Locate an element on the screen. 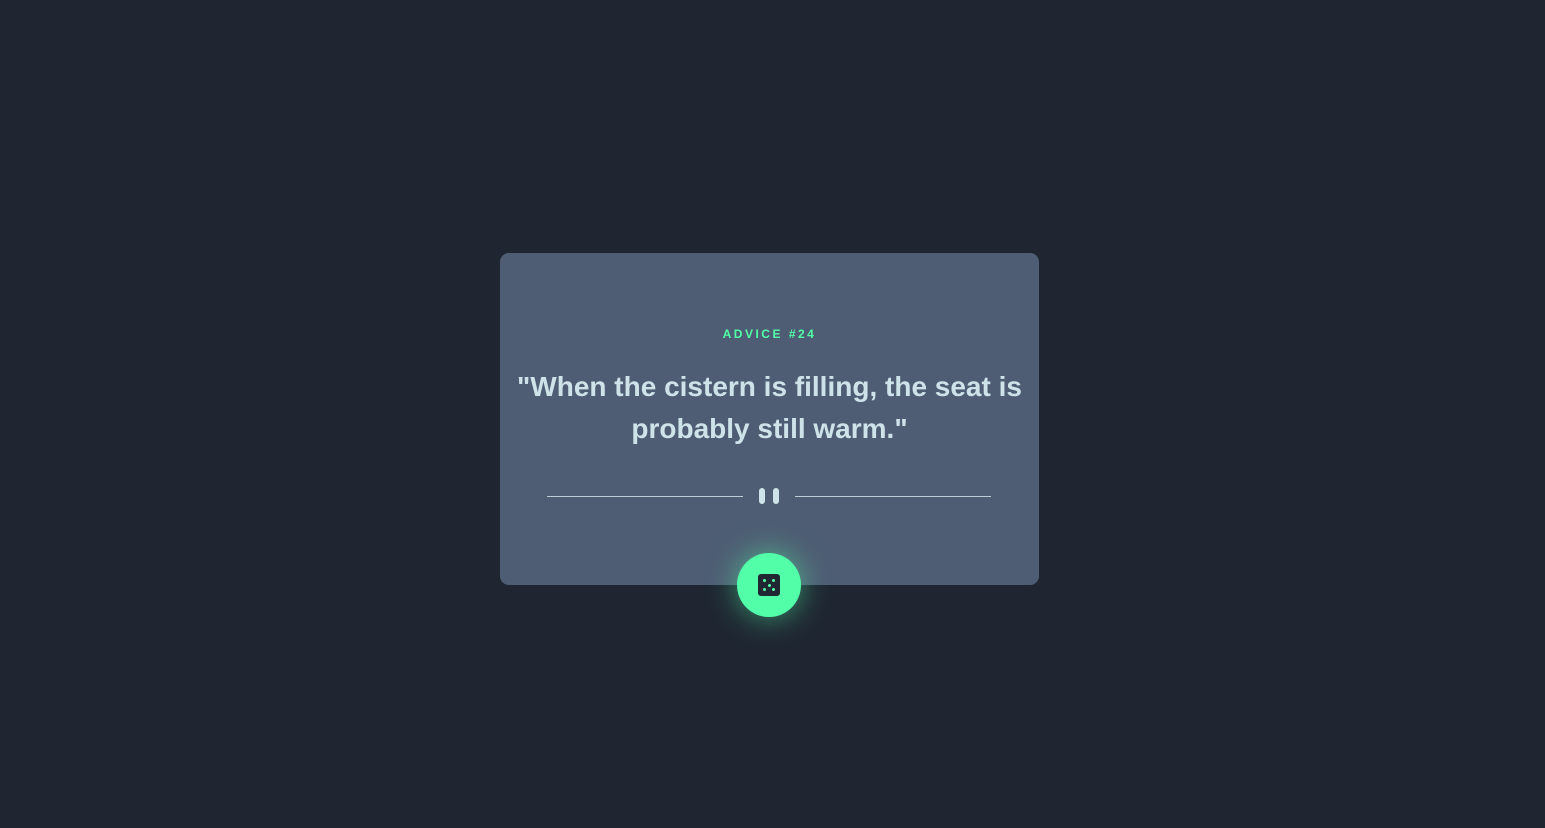 The width and height of the screenshot is (1545, 828). dice-icon is located at coordinates (769, 585).